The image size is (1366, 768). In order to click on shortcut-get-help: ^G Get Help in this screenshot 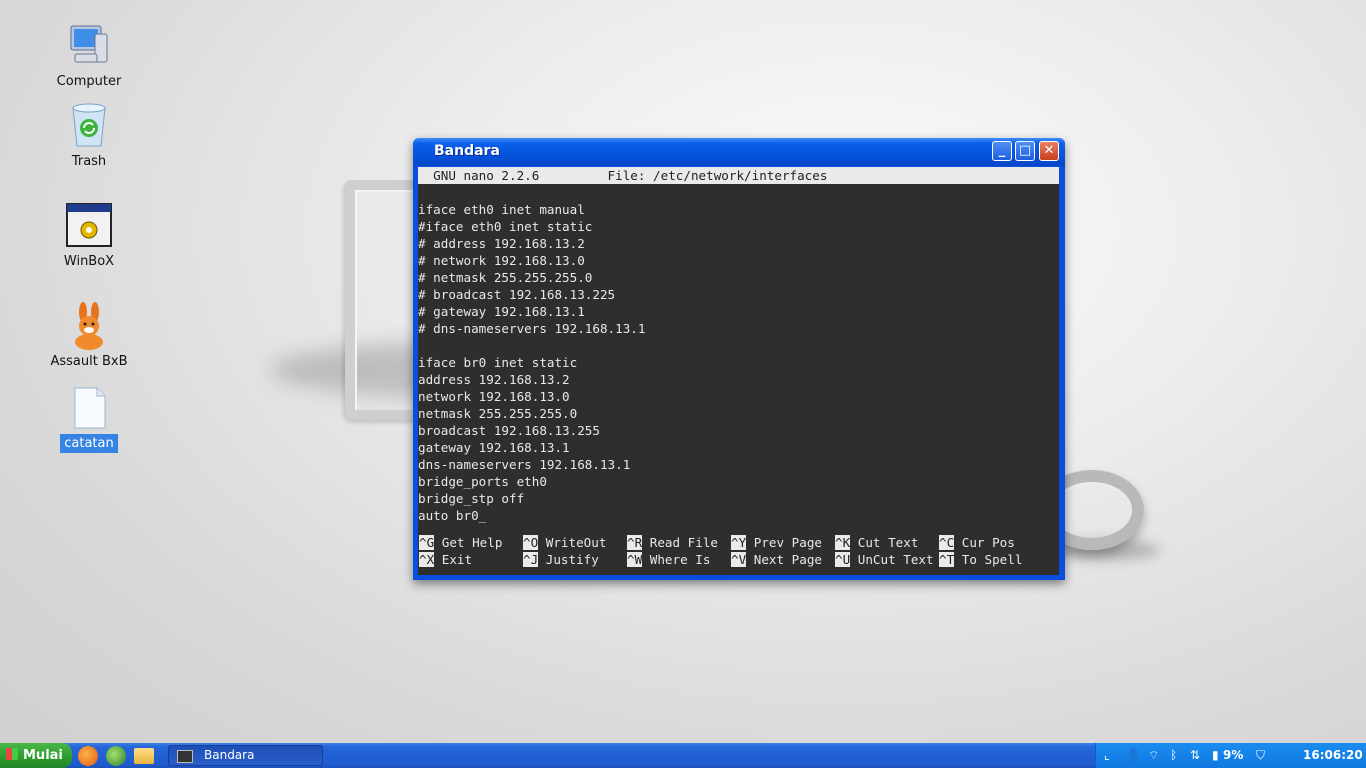, I will do `click(471, 542)`.